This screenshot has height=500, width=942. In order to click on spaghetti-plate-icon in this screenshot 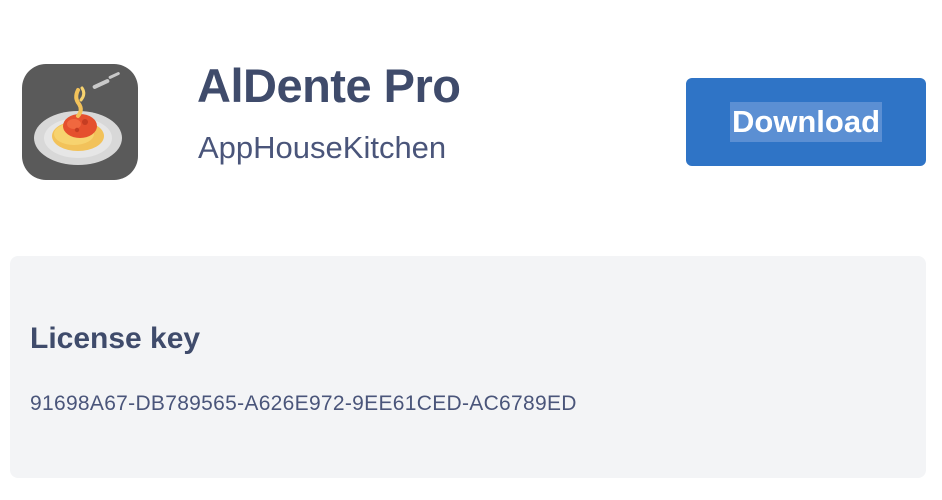, I will do `click(80, 122)`.